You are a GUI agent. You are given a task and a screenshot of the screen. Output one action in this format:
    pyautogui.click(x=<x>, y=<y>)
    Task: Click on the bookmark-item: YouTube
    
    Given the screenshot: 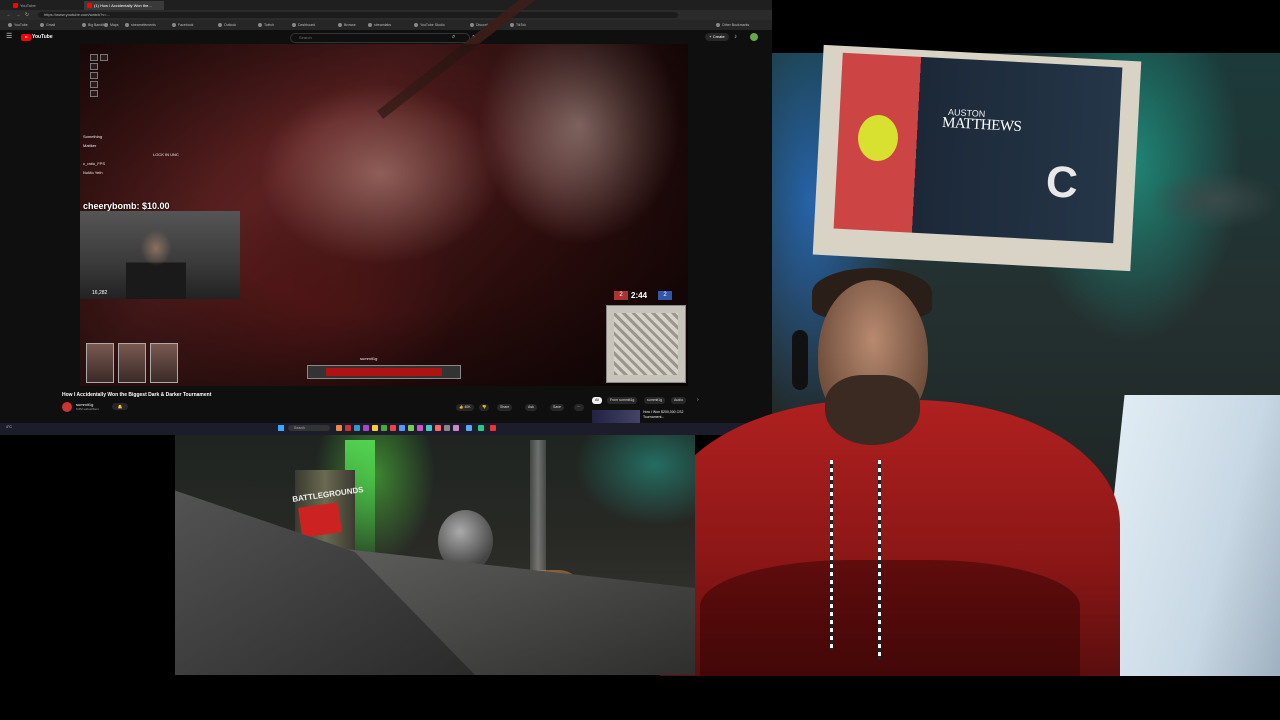 What is the action you would take?
    pyautogui.click(x=18, y=25)
    